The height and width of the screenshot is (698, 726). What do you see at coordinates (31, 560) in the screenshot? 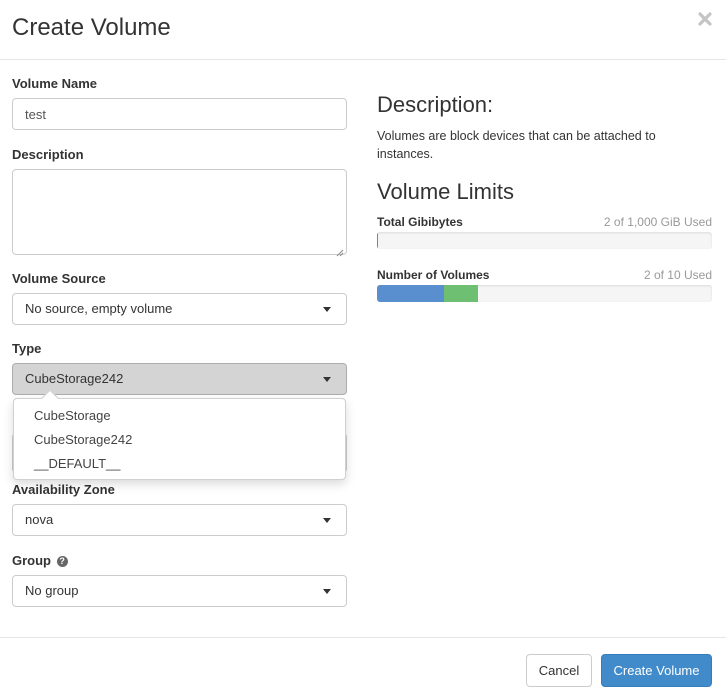
I see `group-label-text: Group` at bounding box center [31, 560].